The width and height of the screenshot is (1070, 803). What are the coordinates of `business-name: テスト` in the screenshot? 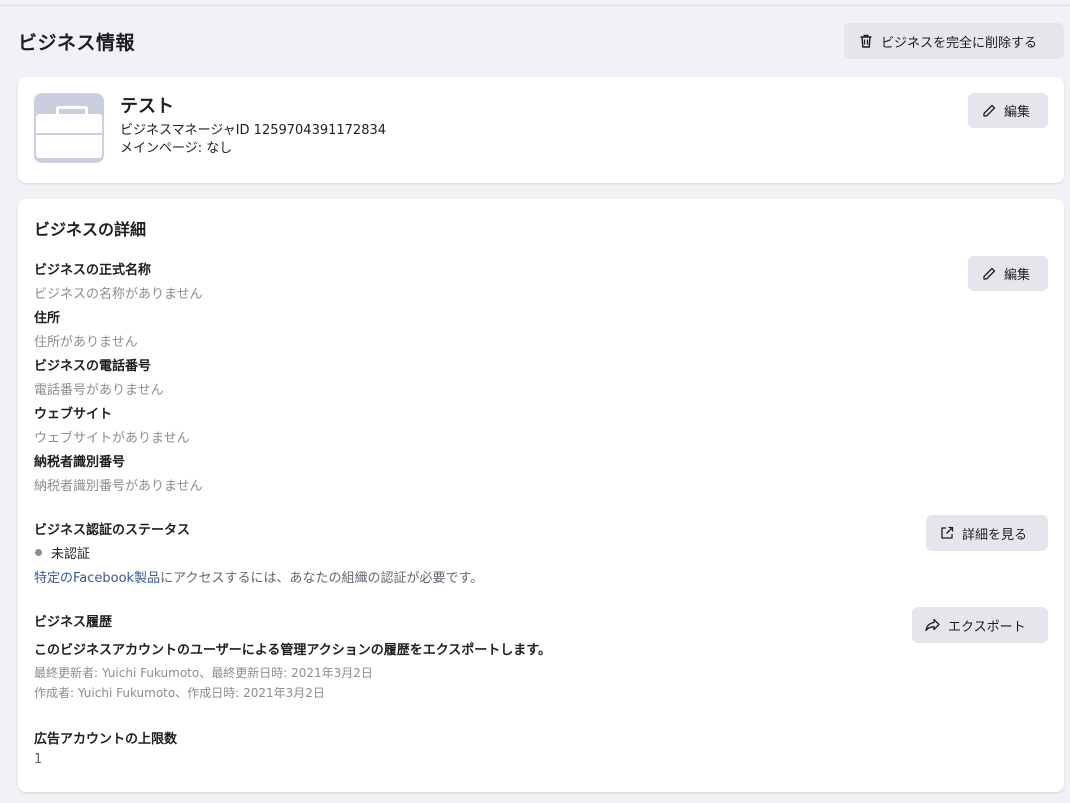 It's located at (147, 106).